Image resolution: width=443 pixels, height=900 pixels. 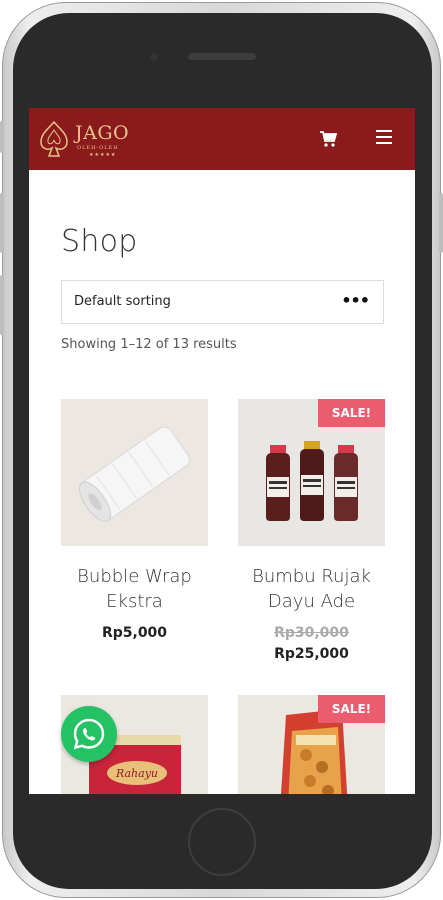 What do you see at coordinates (311, 589) in the screenshot?
I see `product-title: Bumbu Rujak Dayu Ade` at bounding box center [311, 589].